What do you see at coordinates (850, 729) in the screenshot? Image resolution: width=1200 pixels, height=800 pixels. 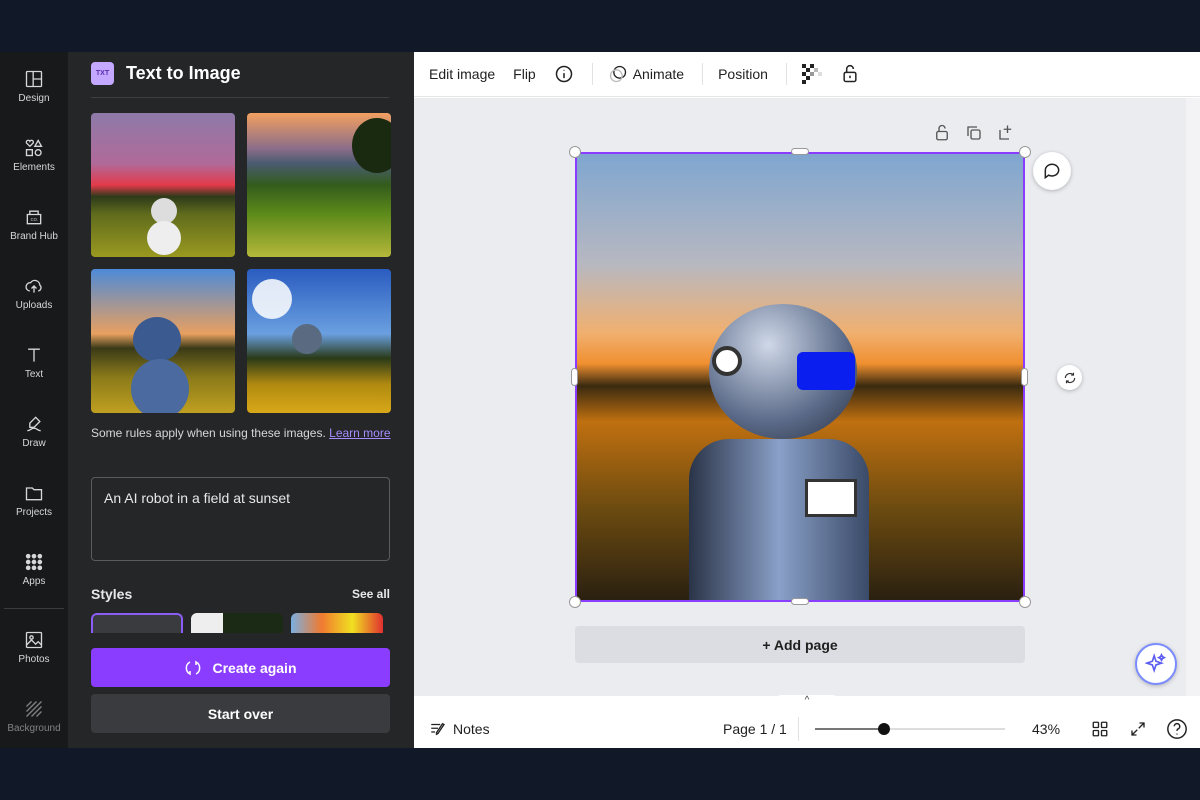 I see `zoom-slider-fill` at bounding box center [850, 729].